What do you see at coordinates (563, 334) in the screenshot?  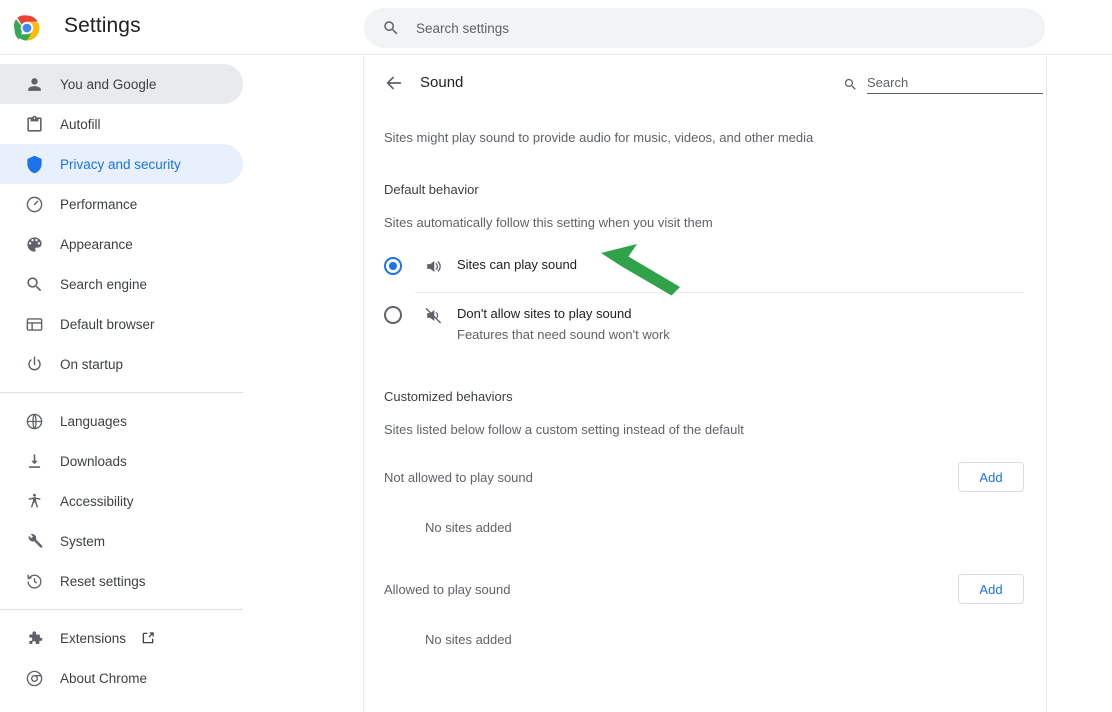 I see `radio-sublabel: Features that need sound won't work` at bounding box center [563, 334].